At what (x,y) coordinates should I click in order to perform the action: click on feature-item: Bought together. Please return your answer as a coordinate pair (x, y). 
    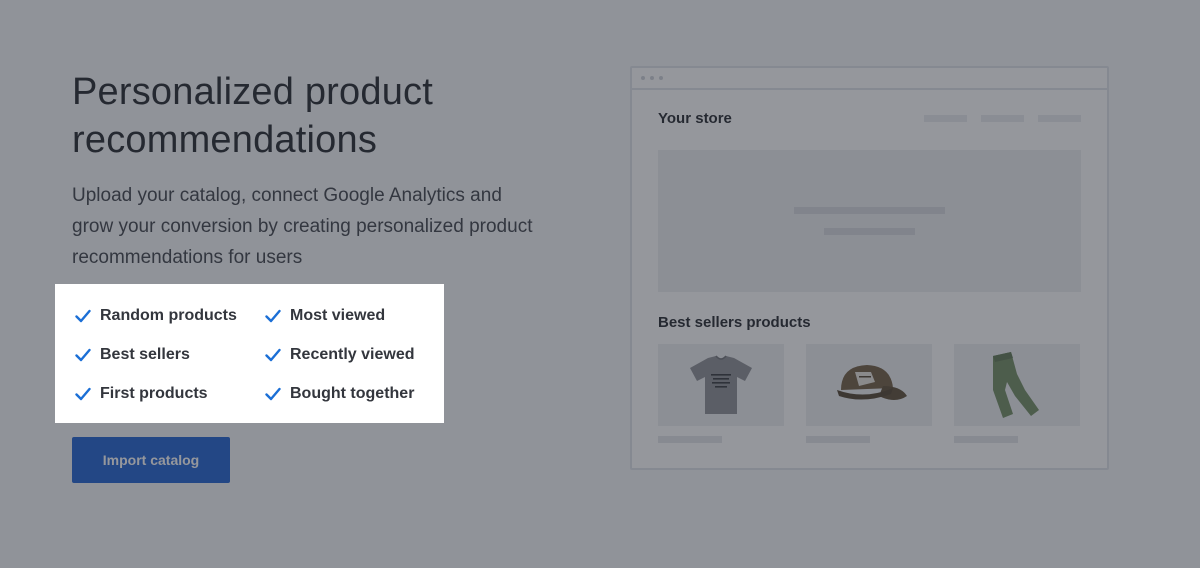
    Looking at the image, I should click on (350, 393).